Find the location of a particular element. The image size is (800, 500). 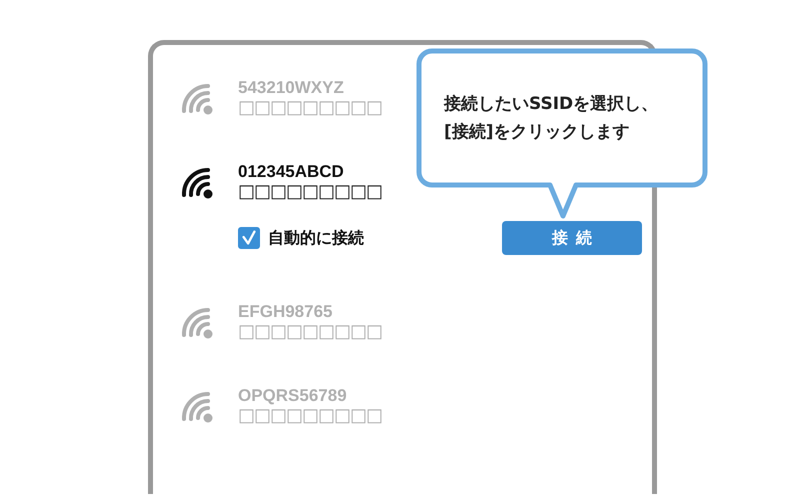

connect-button: 接続 is located at coordinates (572, 238).